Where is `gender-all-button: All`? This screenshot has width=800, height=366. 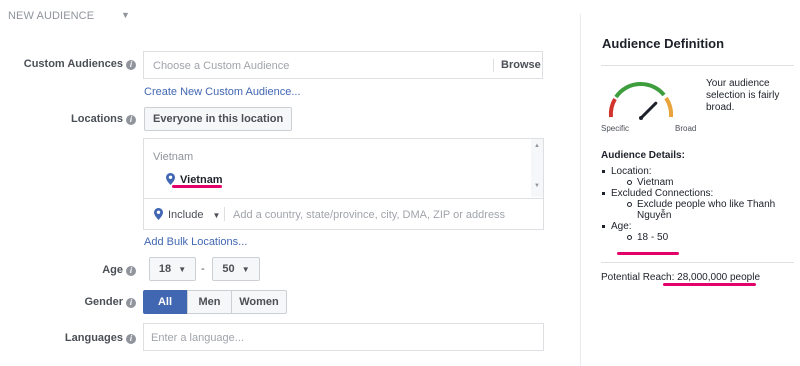
gender-all-button: All is located at coordinates (165, 302).